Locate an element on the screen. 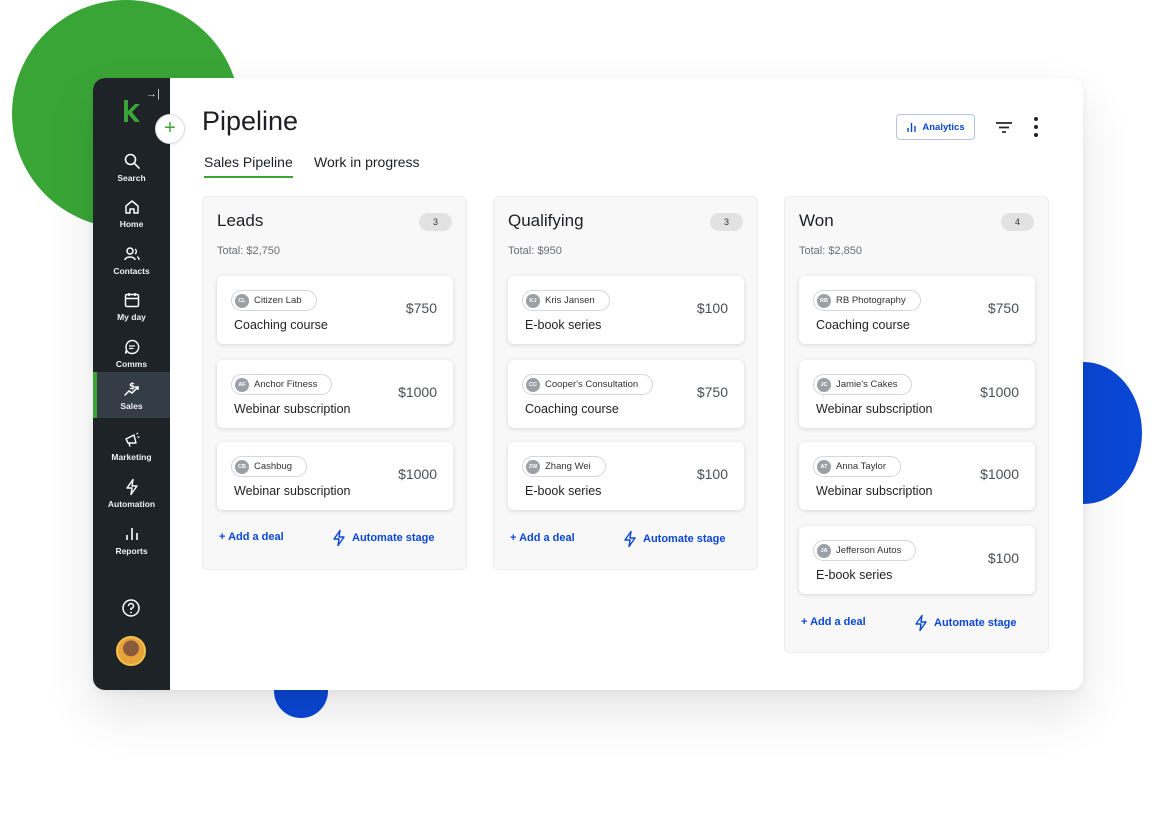  column-total: Total: $2,850 is located at coordinates (830, 251).